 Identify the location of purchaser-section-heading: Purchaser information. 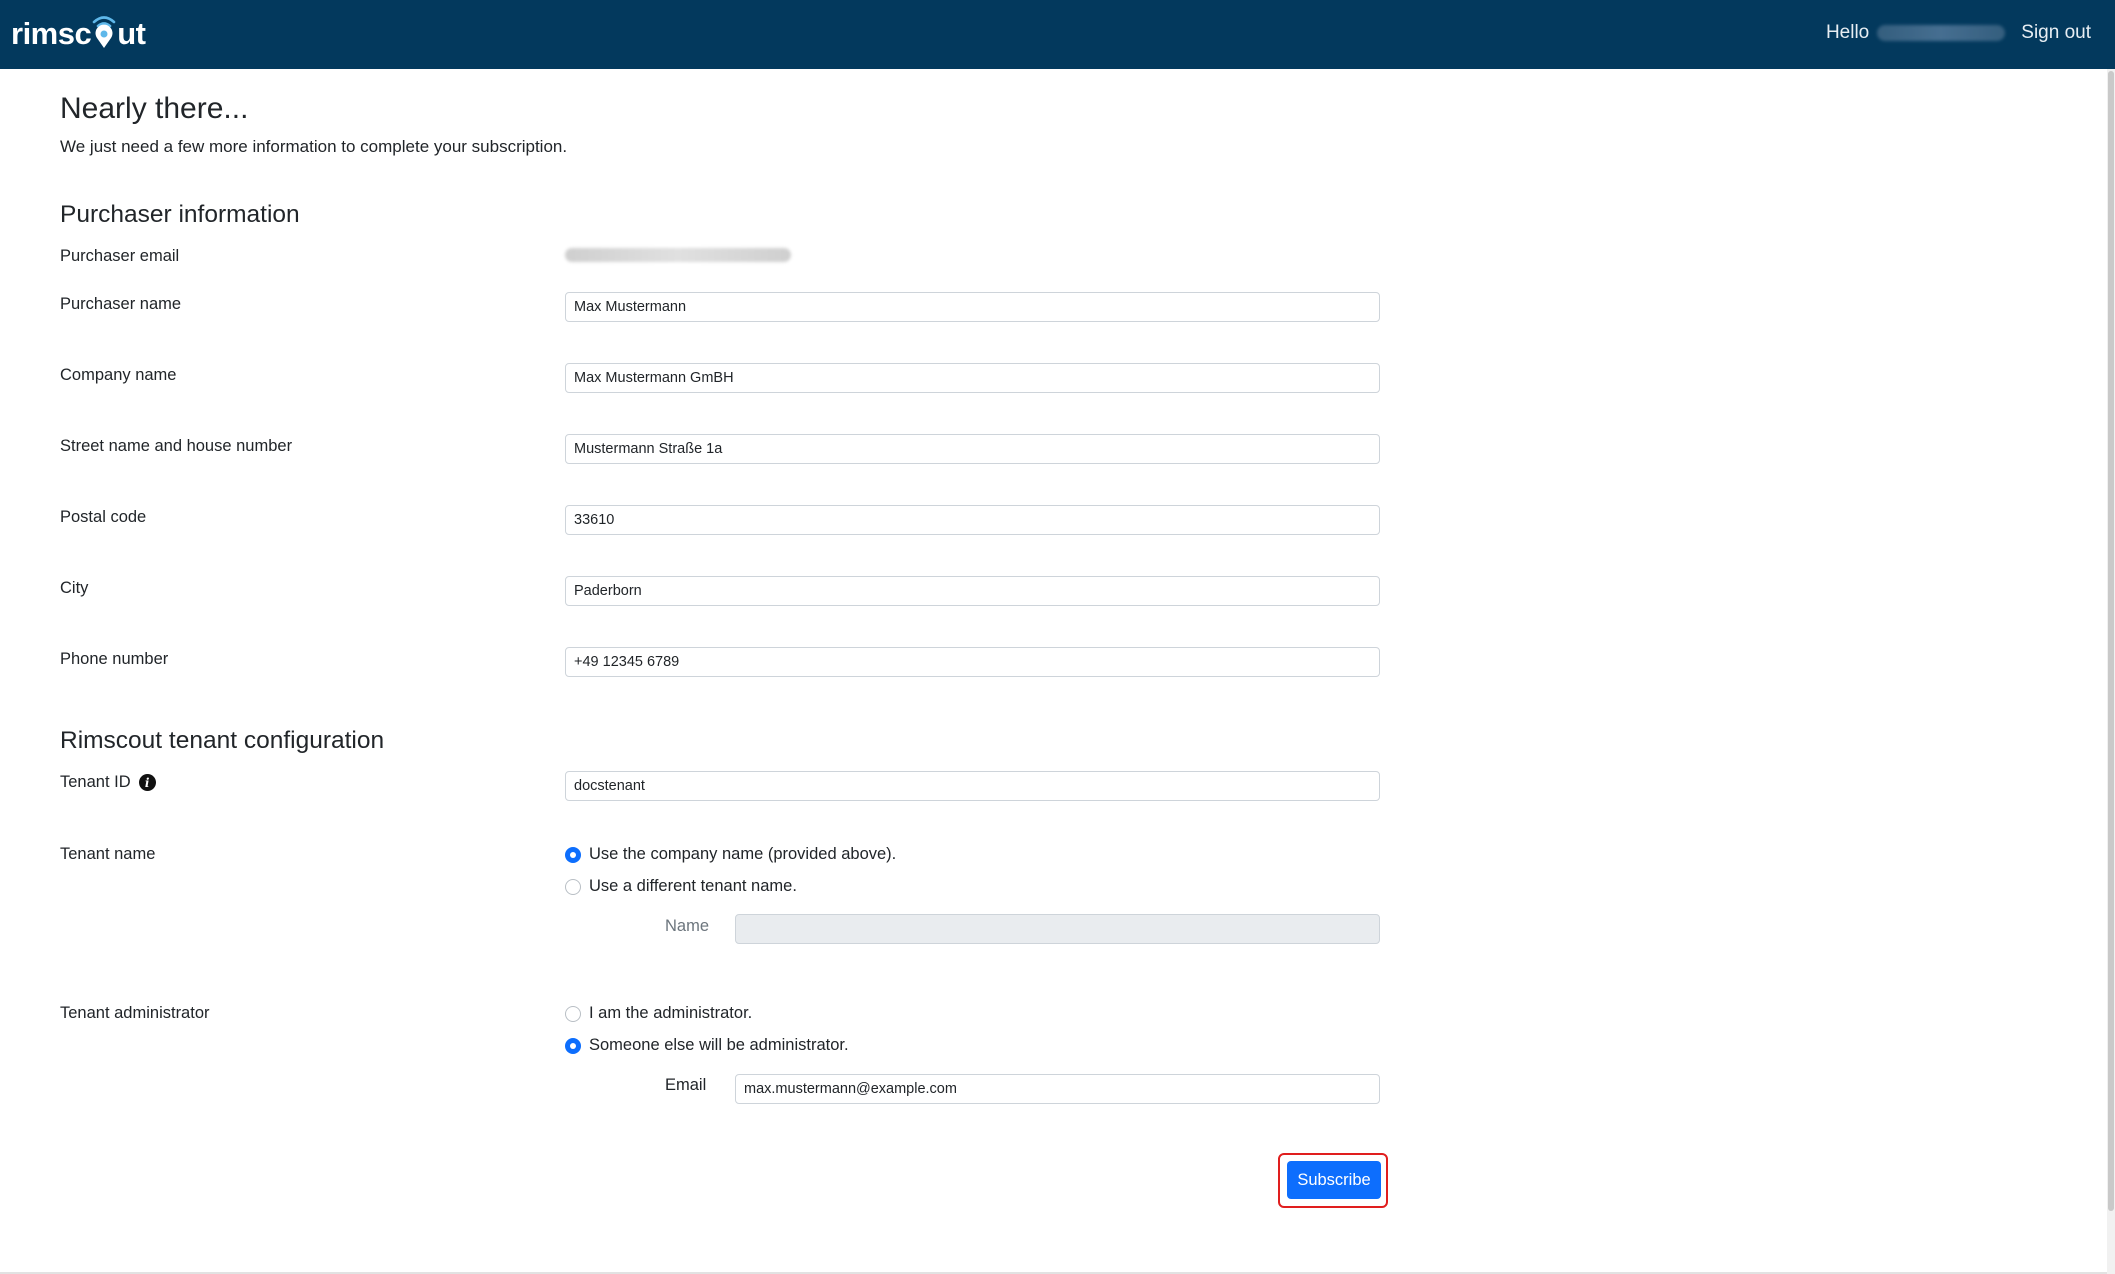
(180, 214).